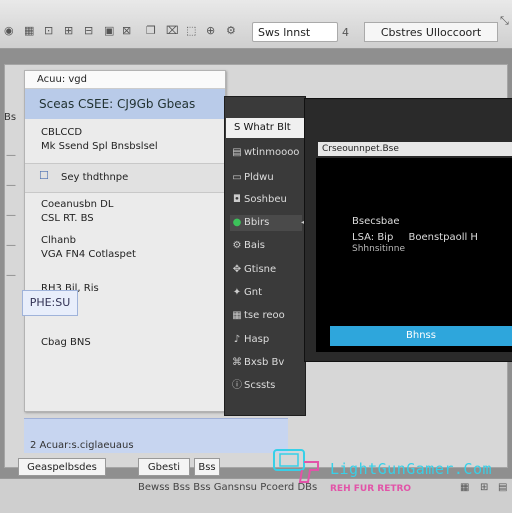  I want to click on preview-action-bar: Bhnss, so click(421, 336).